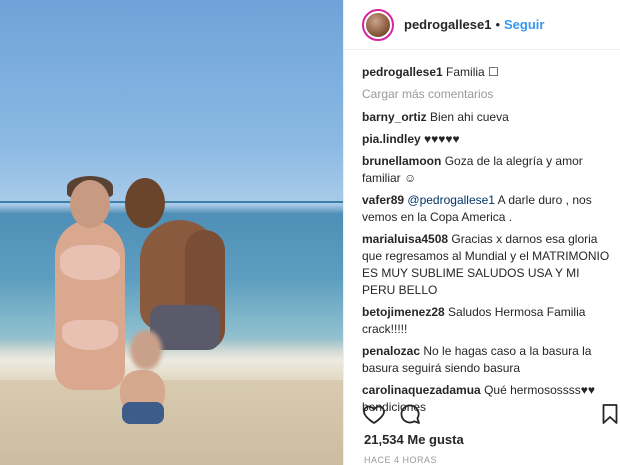 This screenshot has height=465, width=620. Describe the element at coordinates (472, 72) in the screenshot. I see `caption-text: Familia ☐` at that location.